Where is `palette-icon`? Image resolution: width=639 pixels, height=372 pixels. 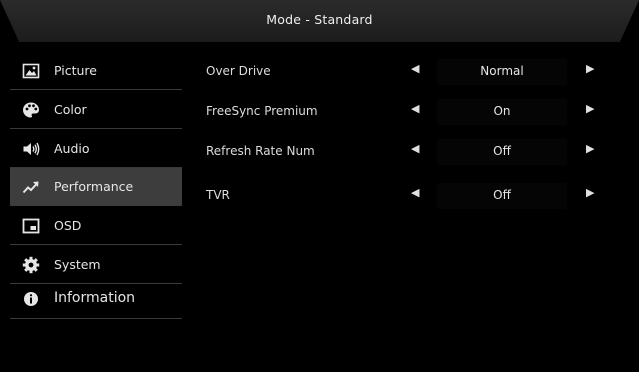 palette-icon is located at coordinates (31, 110).